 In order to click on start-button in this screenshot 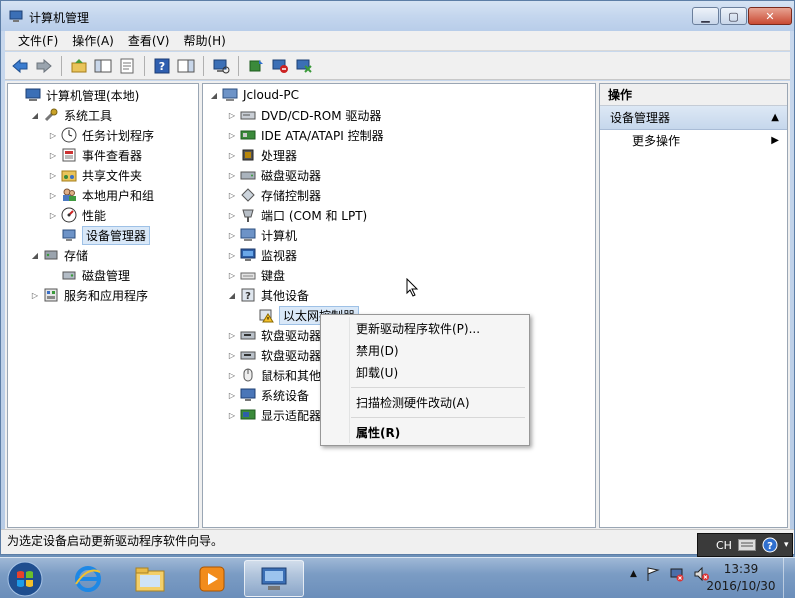, I will do `click(25, 578)`.